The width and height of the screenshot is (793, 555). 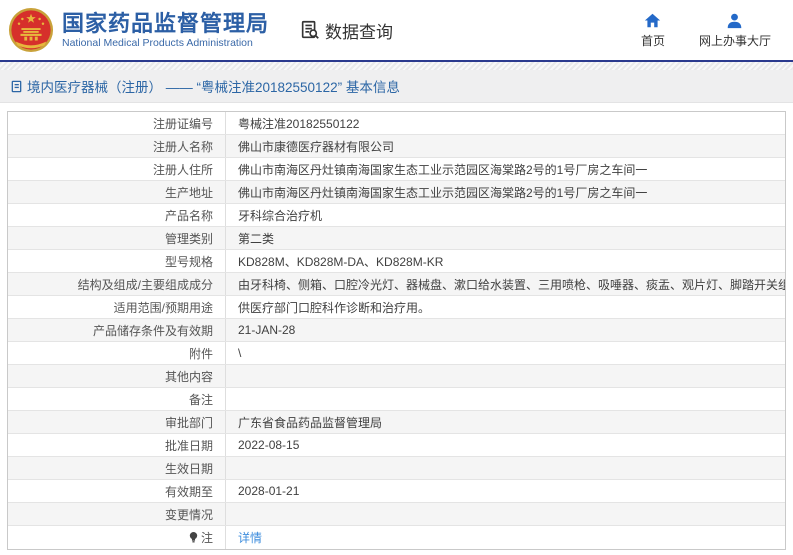 I want to click on table-row: 变更情况, so click(x=396, y=514).